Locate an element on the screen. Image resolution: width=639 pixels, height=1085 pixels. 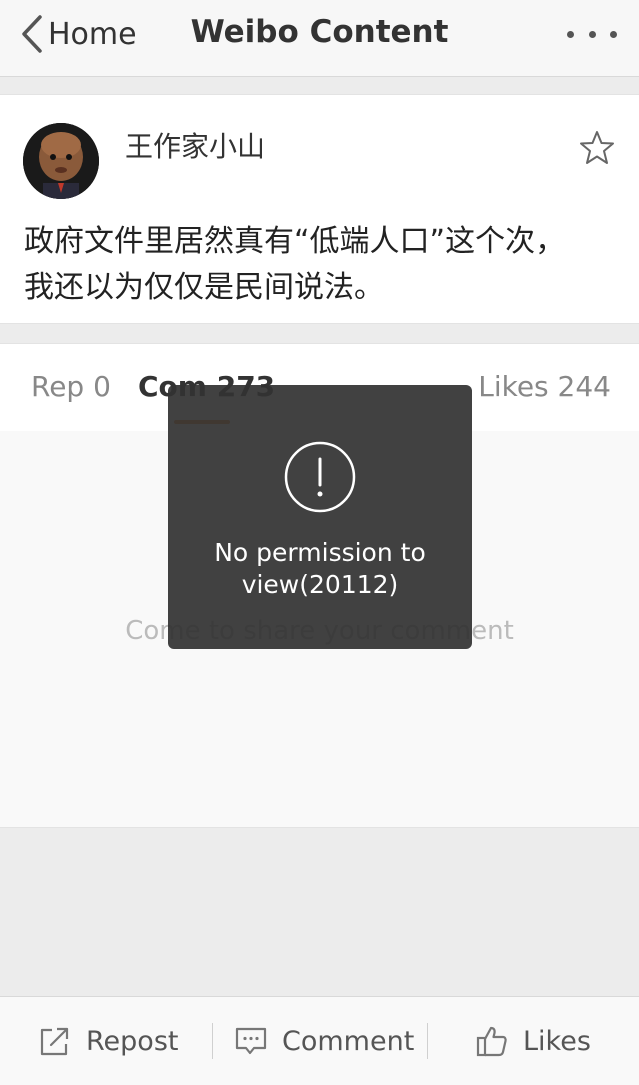
tab-reposts: Rep 0 is located at coordinates (71, 386).